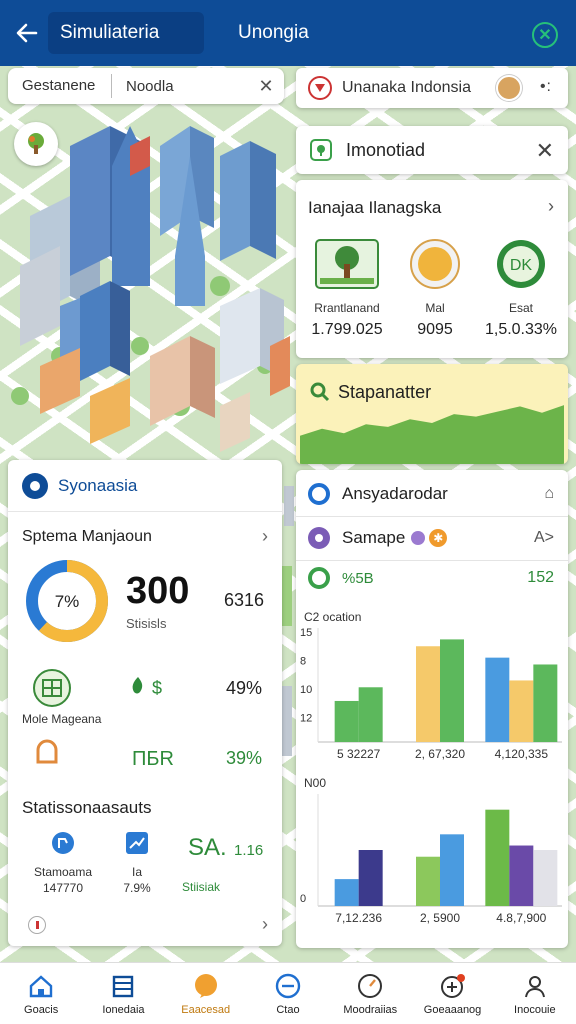 The image size is (576, 1024). Describe the element at coordinates (249, 850) in the screenshot. I see `big-sa-side: 1.16` at that location.